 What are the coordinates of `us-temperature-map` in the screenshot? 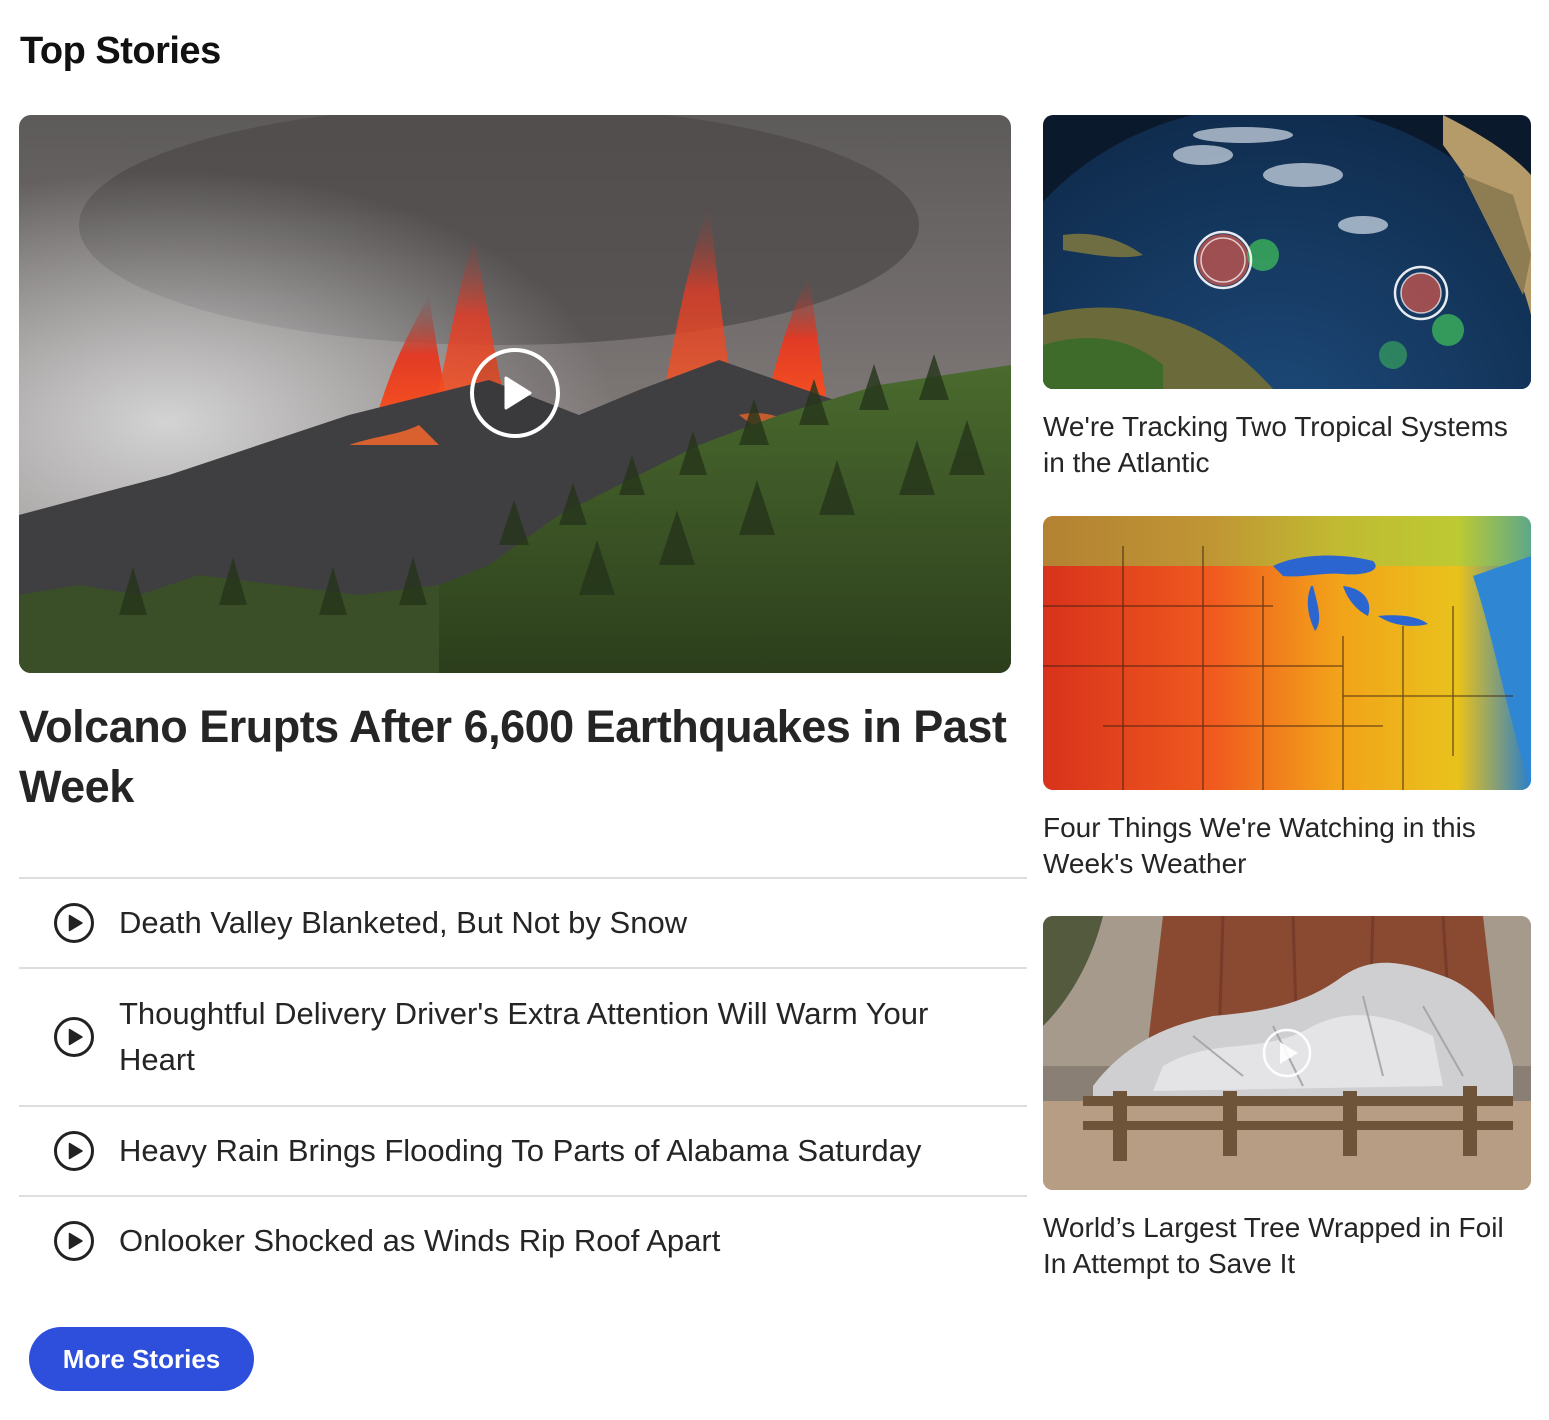 It's located at (1287, 653).